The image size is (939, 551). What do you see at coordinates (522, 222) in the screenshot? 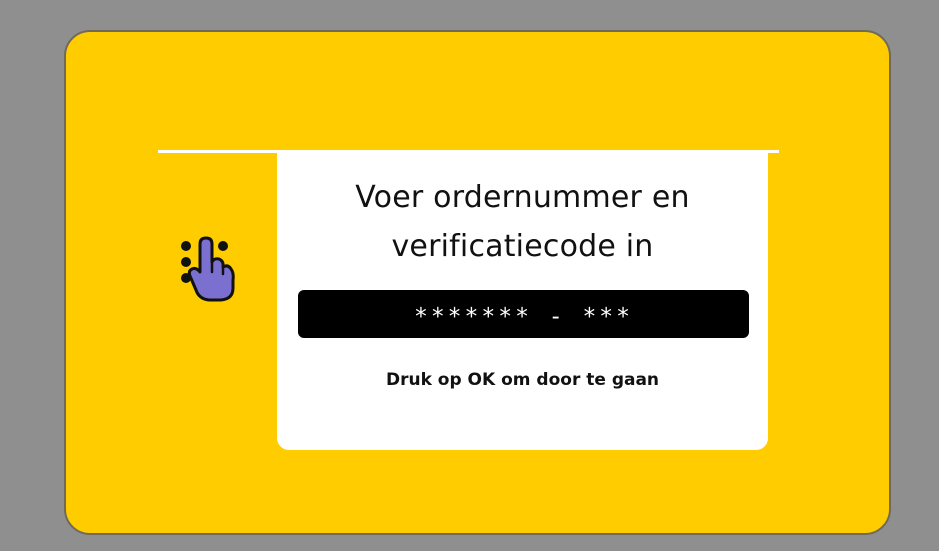
I see `dialog-title: Voer ordernummer en verificatiecode in` at bounding box center [522, 222].